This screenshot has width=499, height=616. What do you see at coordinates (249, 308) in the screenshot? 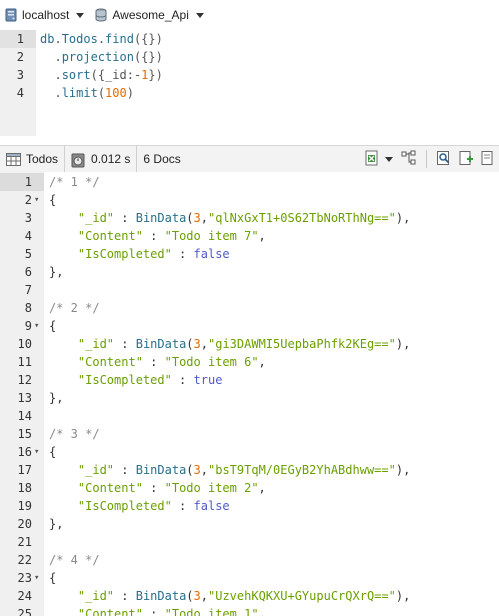
I see `result-line: 8 /* 2 */` at bounding box center [249, 308].